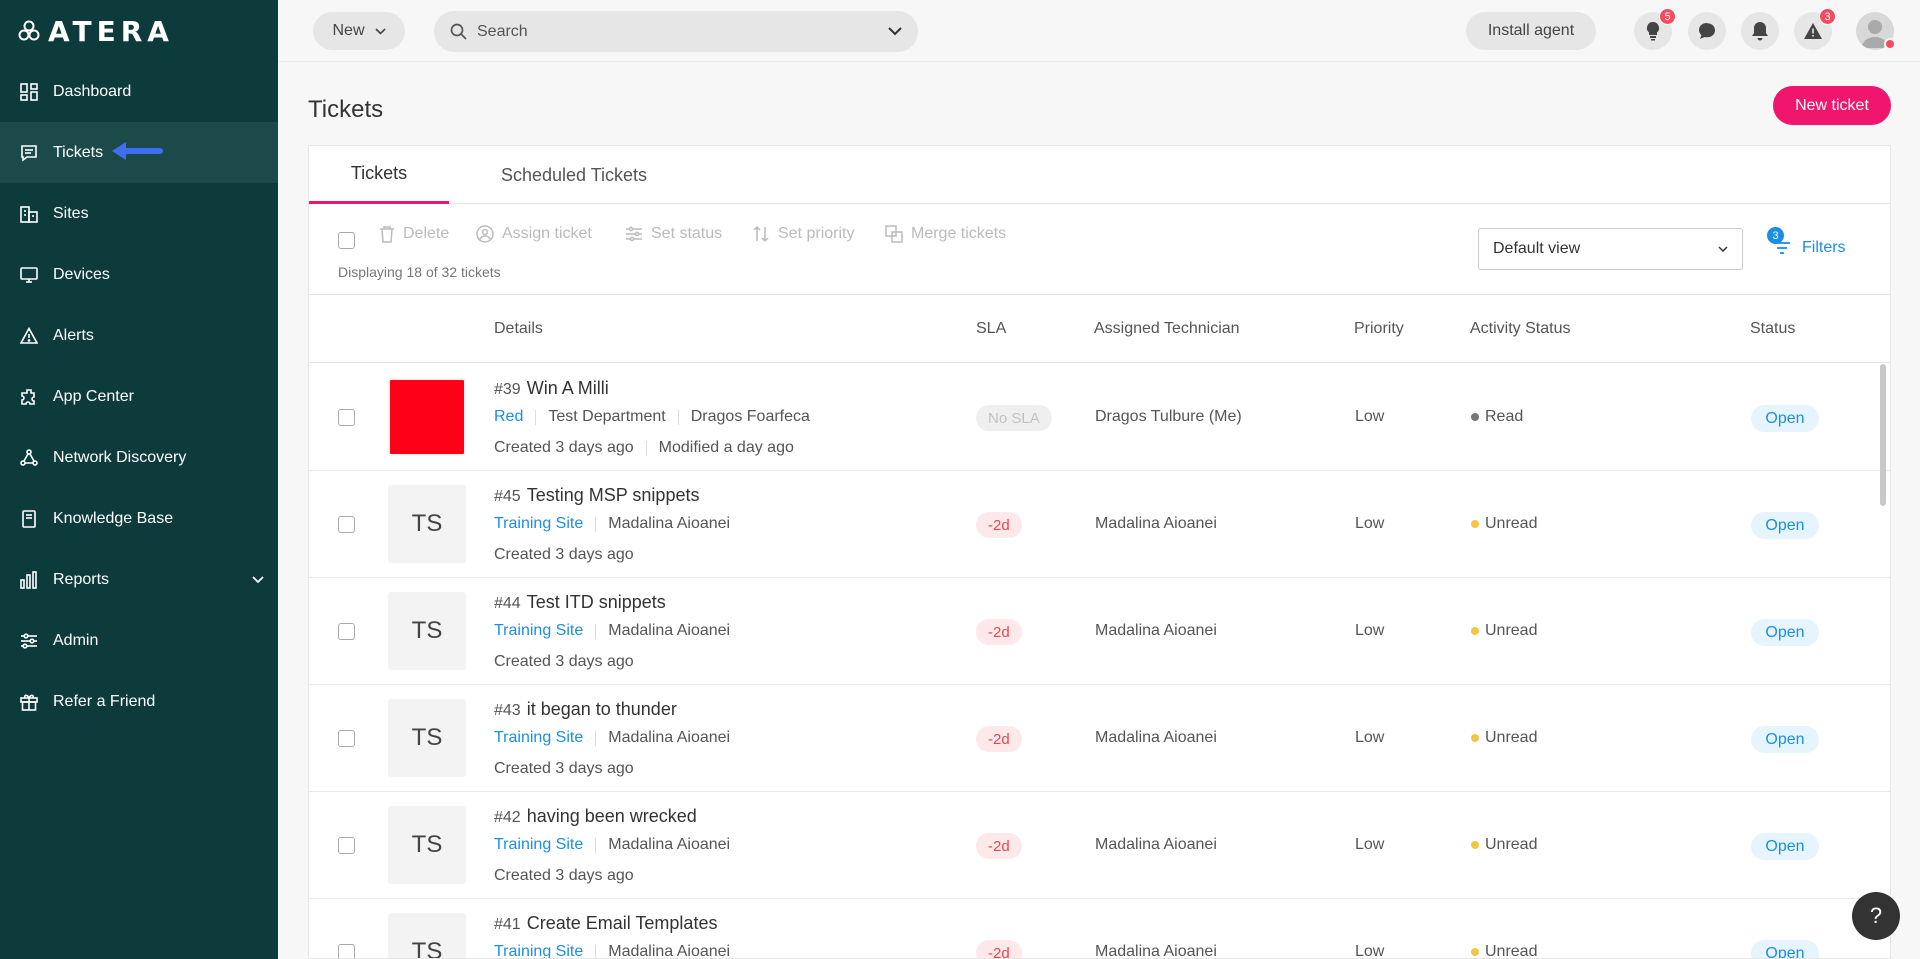 The image size is (1920, 959). What do you see at coordinates (669, 523) in the screenshot?
I see `ticket-contact: Madalina Aioanei` at bounding box center [669, 523].